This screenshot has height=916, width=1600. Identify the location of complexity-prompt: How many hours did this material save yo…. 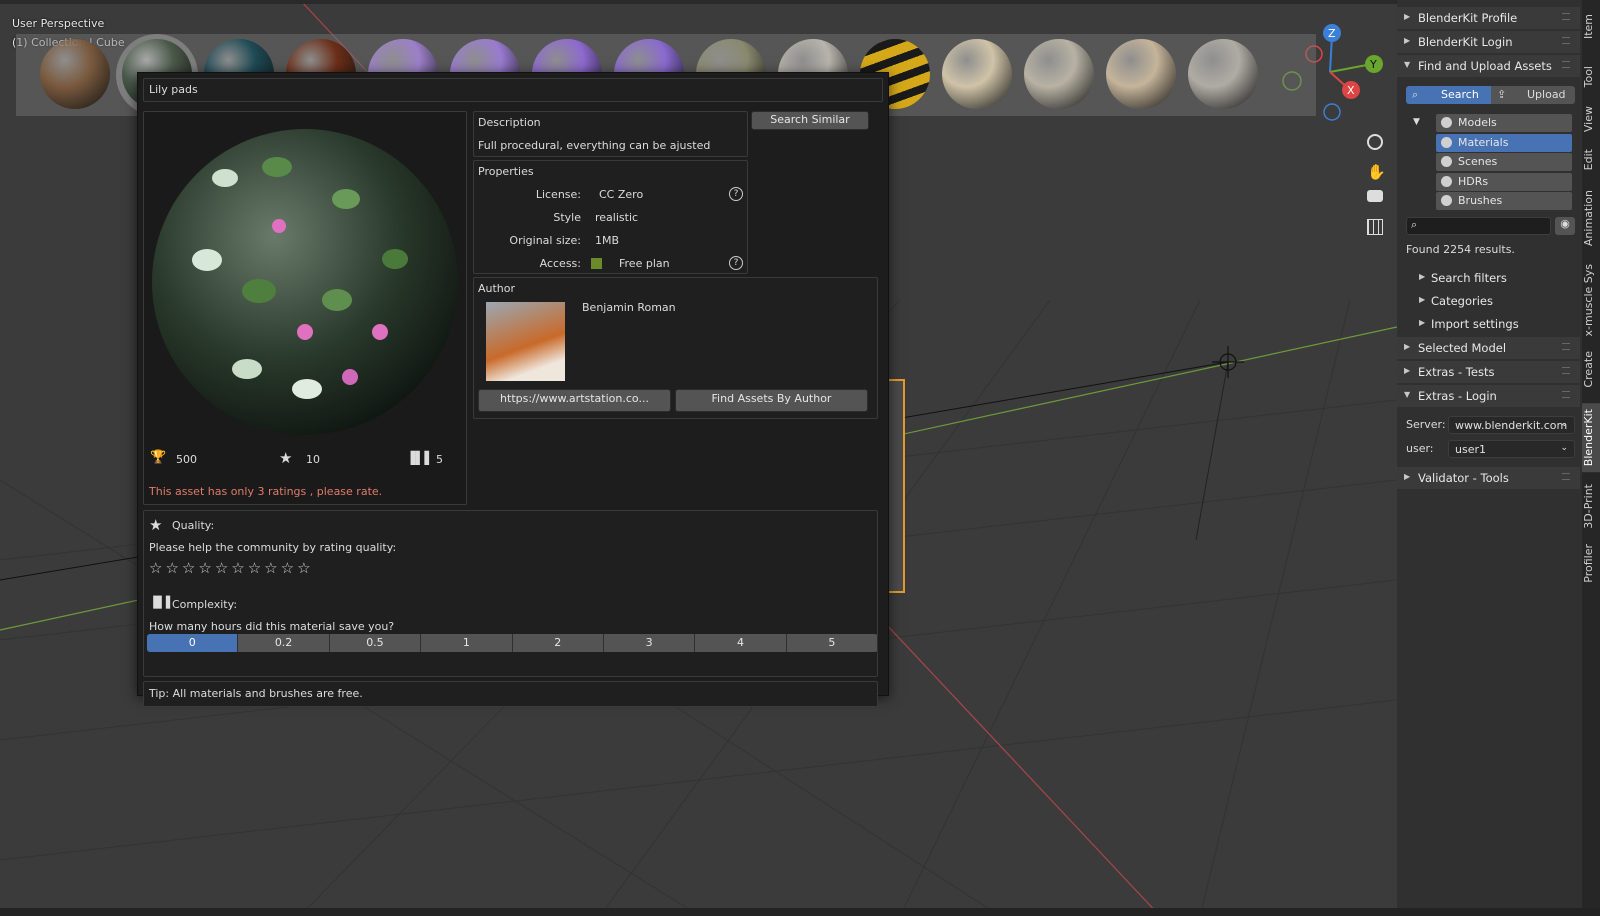
(272, 626).